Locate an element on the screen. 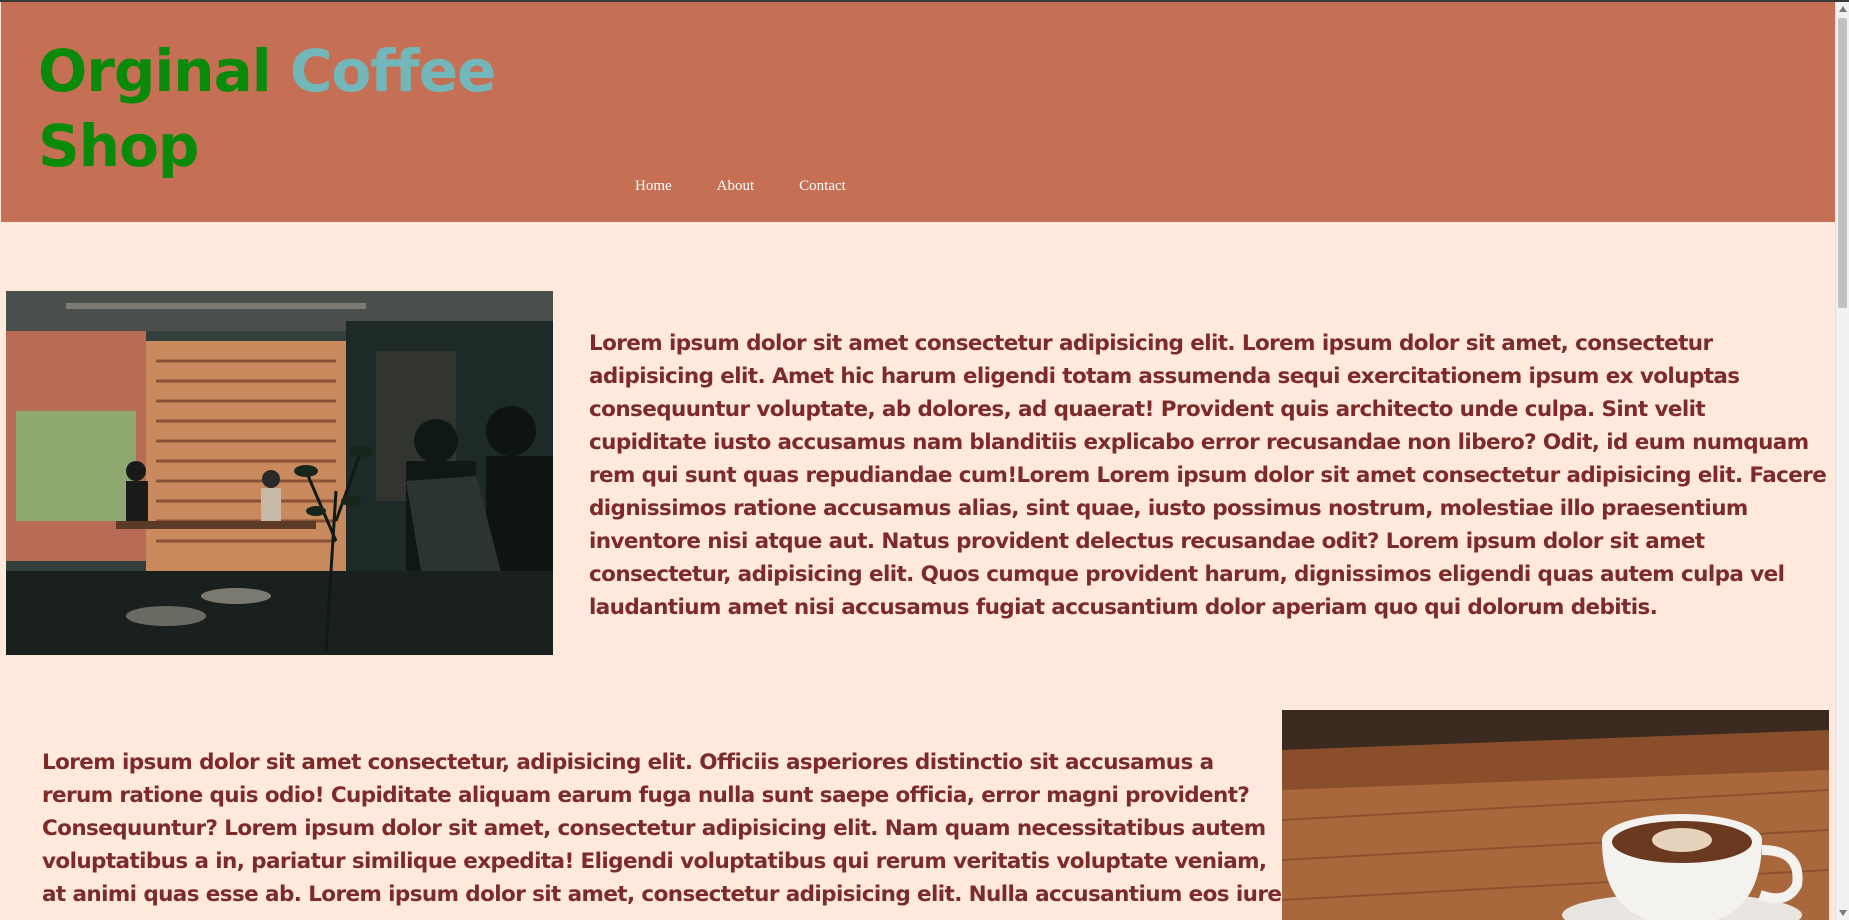 The image size is (1849, 920). site-logo: Orginal Coffee Shop is located at coordinates (267, 109).